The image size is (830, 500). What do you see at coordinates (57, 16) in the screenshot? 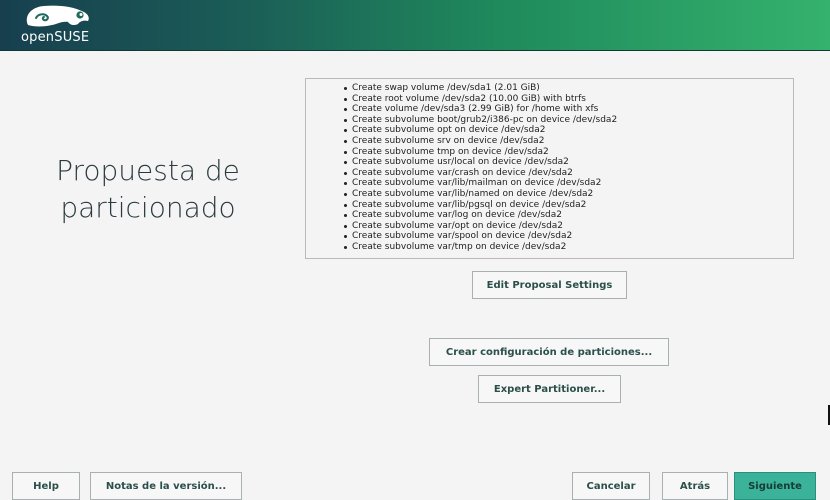
I see `chameleon-icon` at bounding box center [57, 16].